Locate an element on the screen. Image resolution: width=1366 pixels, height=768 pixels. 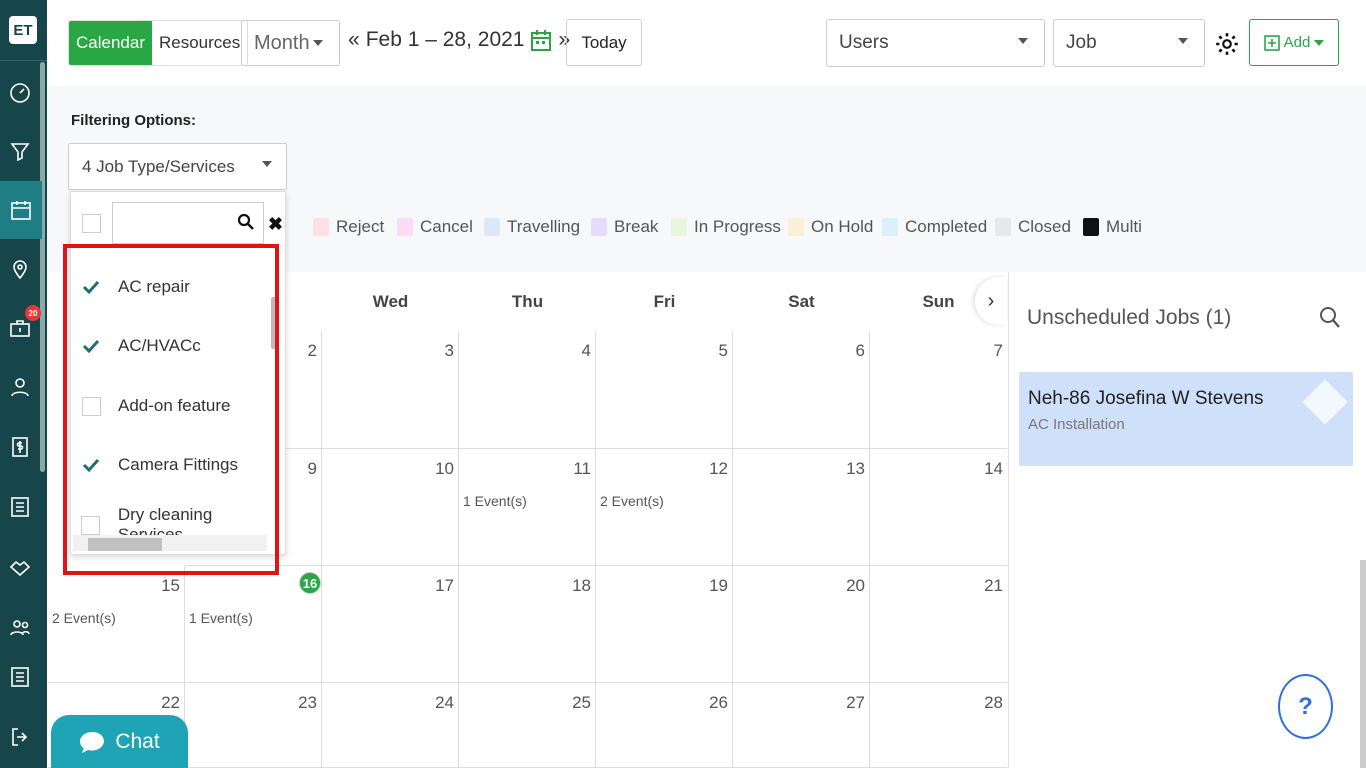
calendar-view-button: Calendar is located at coordinates (110, 43).